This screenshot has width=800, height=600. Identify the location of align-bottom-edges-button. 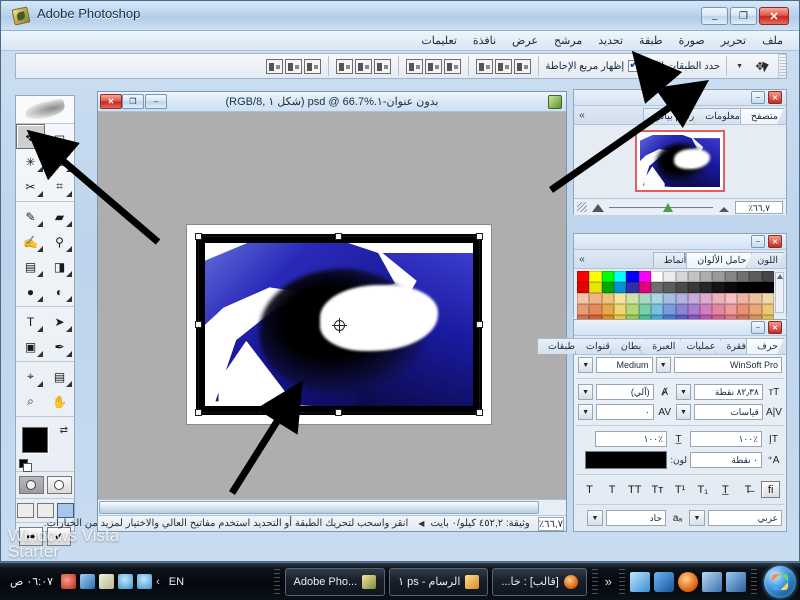
(485, 66).